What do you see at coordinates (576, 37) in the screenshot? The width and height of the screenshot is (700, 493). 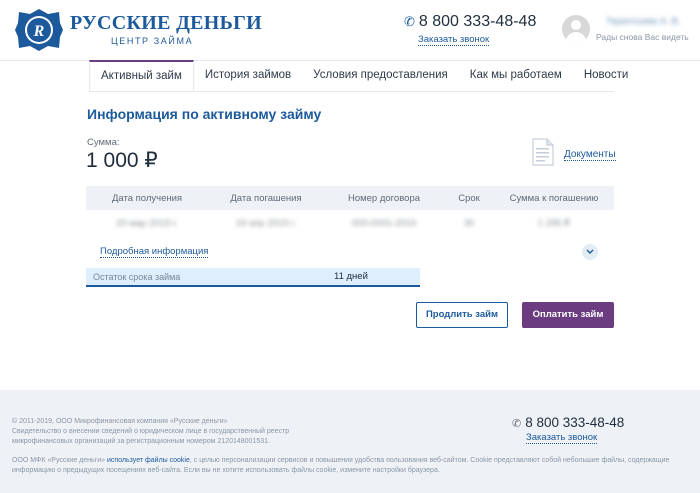 I see `avatar-body` at bounding box center [576, 37].